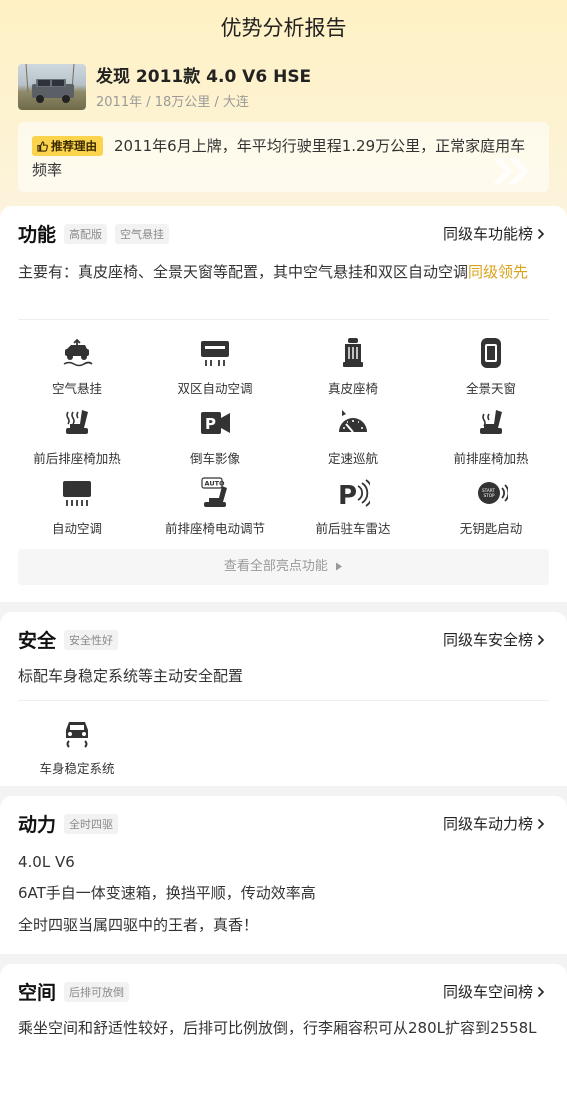 Image resolution: width=567 pixels, height=1108 pixels. What do you see at coordinates (37, 825) in the screenshot?
I see `power-title: 动力` at bounding box center [37, 825].